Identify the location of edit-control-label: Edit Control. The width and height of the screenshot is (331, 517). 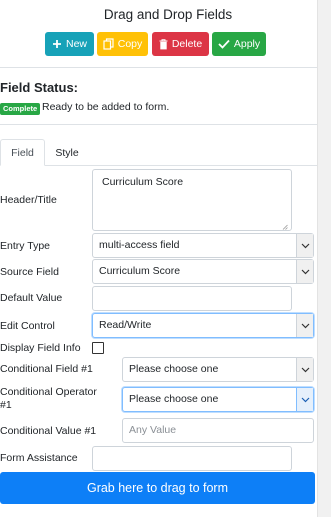
(27, 326).